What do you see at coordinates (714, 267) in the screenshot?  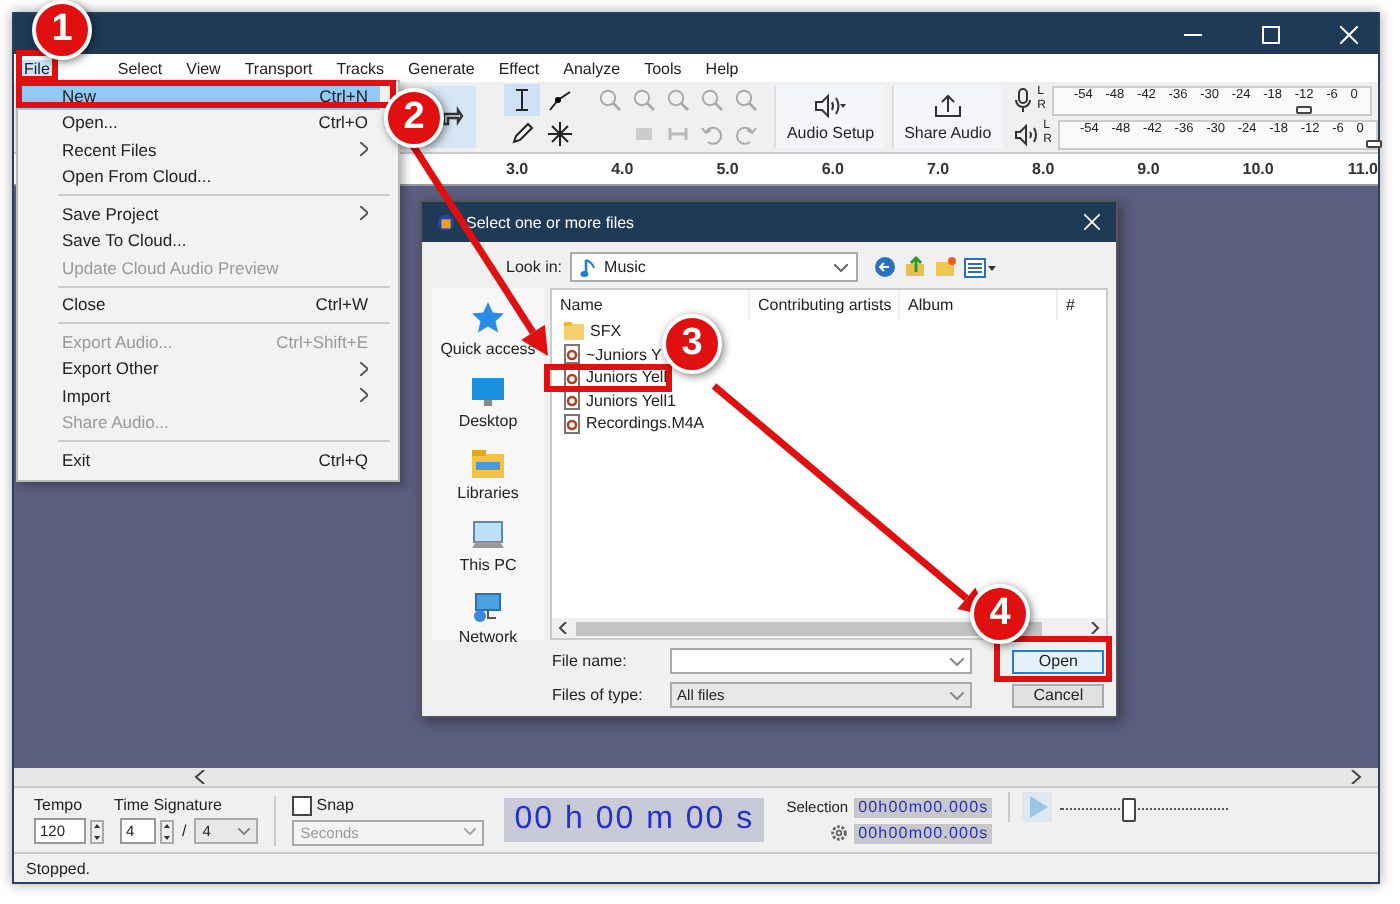 I see `look-in-dropdown: Music` at bounding box center [714, 267].